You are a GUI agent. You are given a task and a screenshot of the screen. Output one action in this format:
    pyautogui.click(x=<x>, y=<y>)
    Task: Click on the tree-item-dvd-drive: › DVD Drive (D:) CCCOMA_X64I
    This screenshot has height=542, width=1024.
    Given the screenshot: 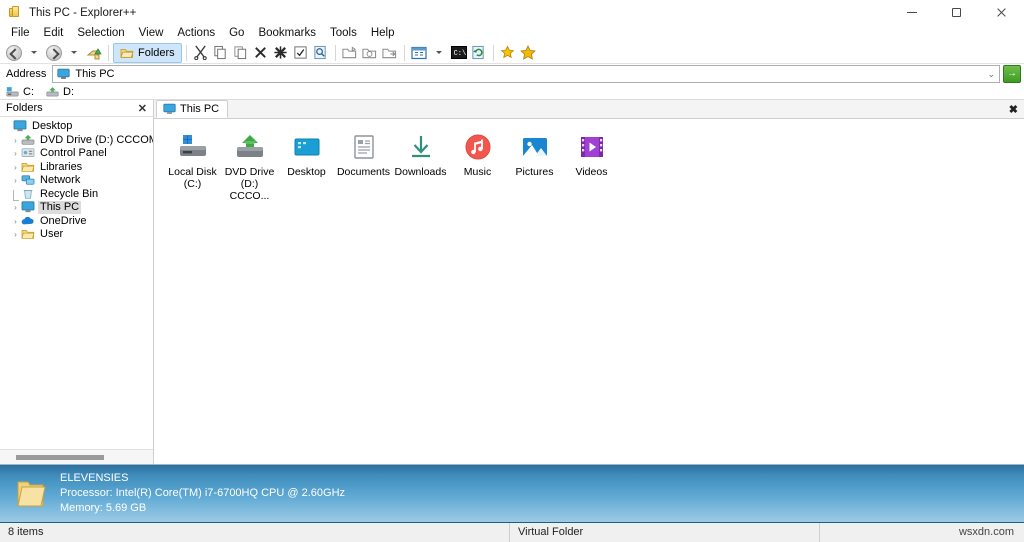 What is the action you would take?
    pyautogui.click(x=76, y=141)
    